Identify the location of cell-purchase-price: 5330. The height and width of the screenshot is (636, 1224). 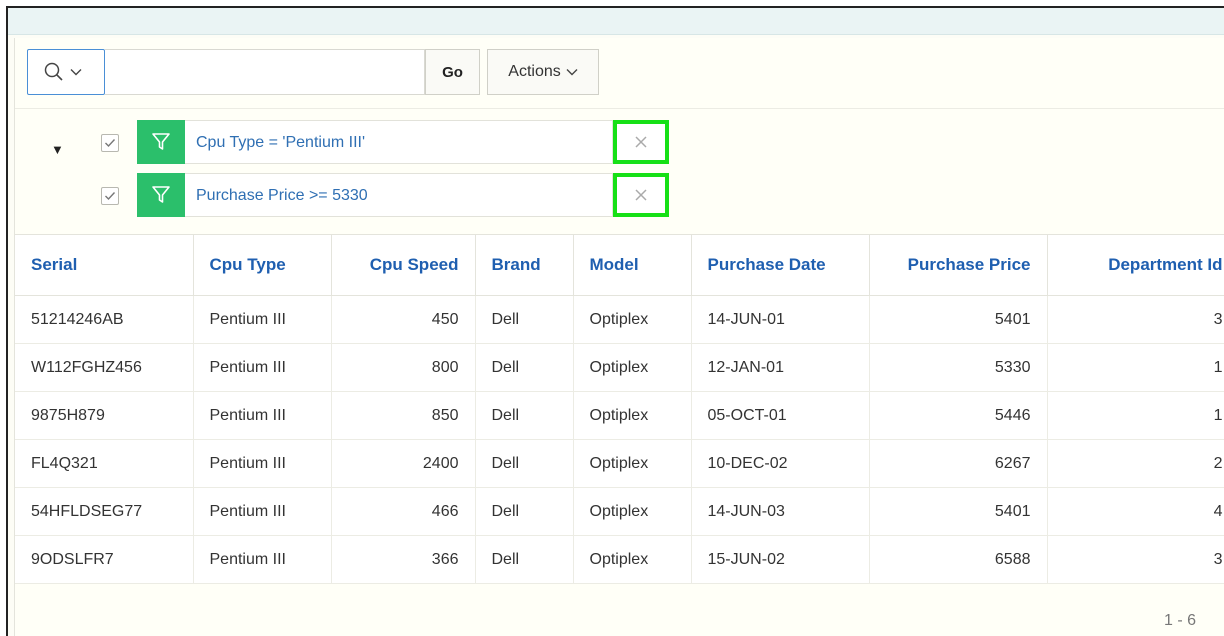
(958, 367).